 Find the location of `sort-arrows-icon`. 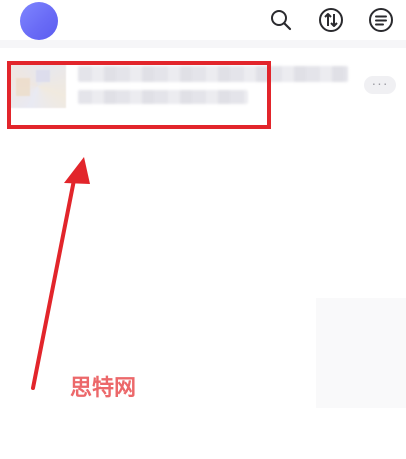

sort-arrows-icon is located at coordinates (331, 20).